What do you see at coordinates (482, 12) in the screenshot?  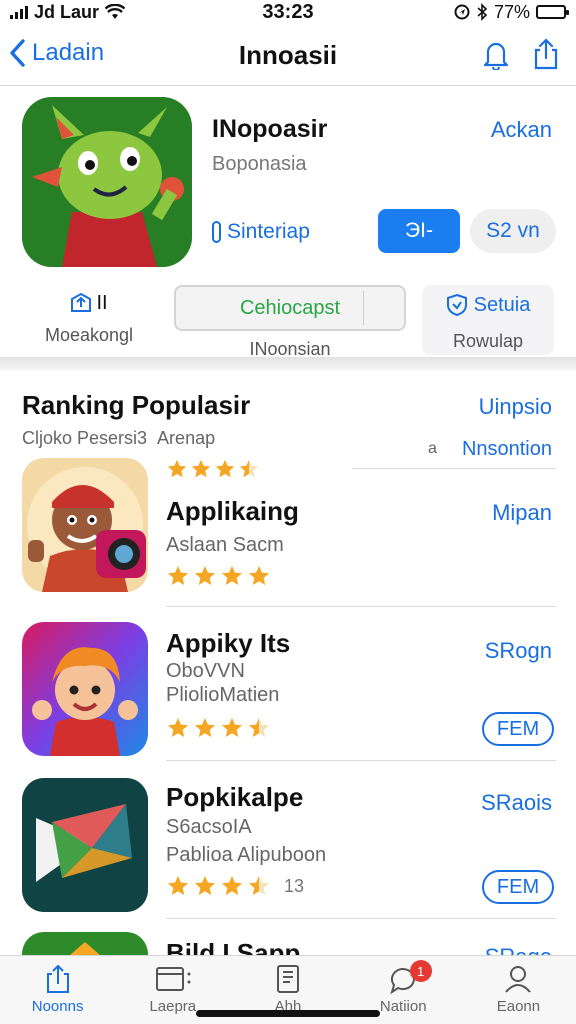 I see `bluetooth-icon` at bounding box center [482, 12].